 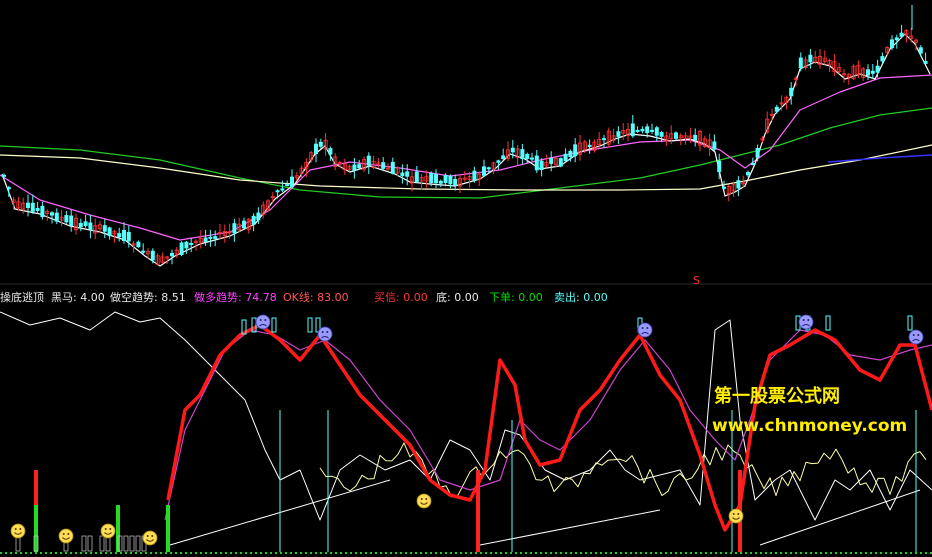 I want to click on value-bottom: 底: 0.00, so click(x=457, y=297).